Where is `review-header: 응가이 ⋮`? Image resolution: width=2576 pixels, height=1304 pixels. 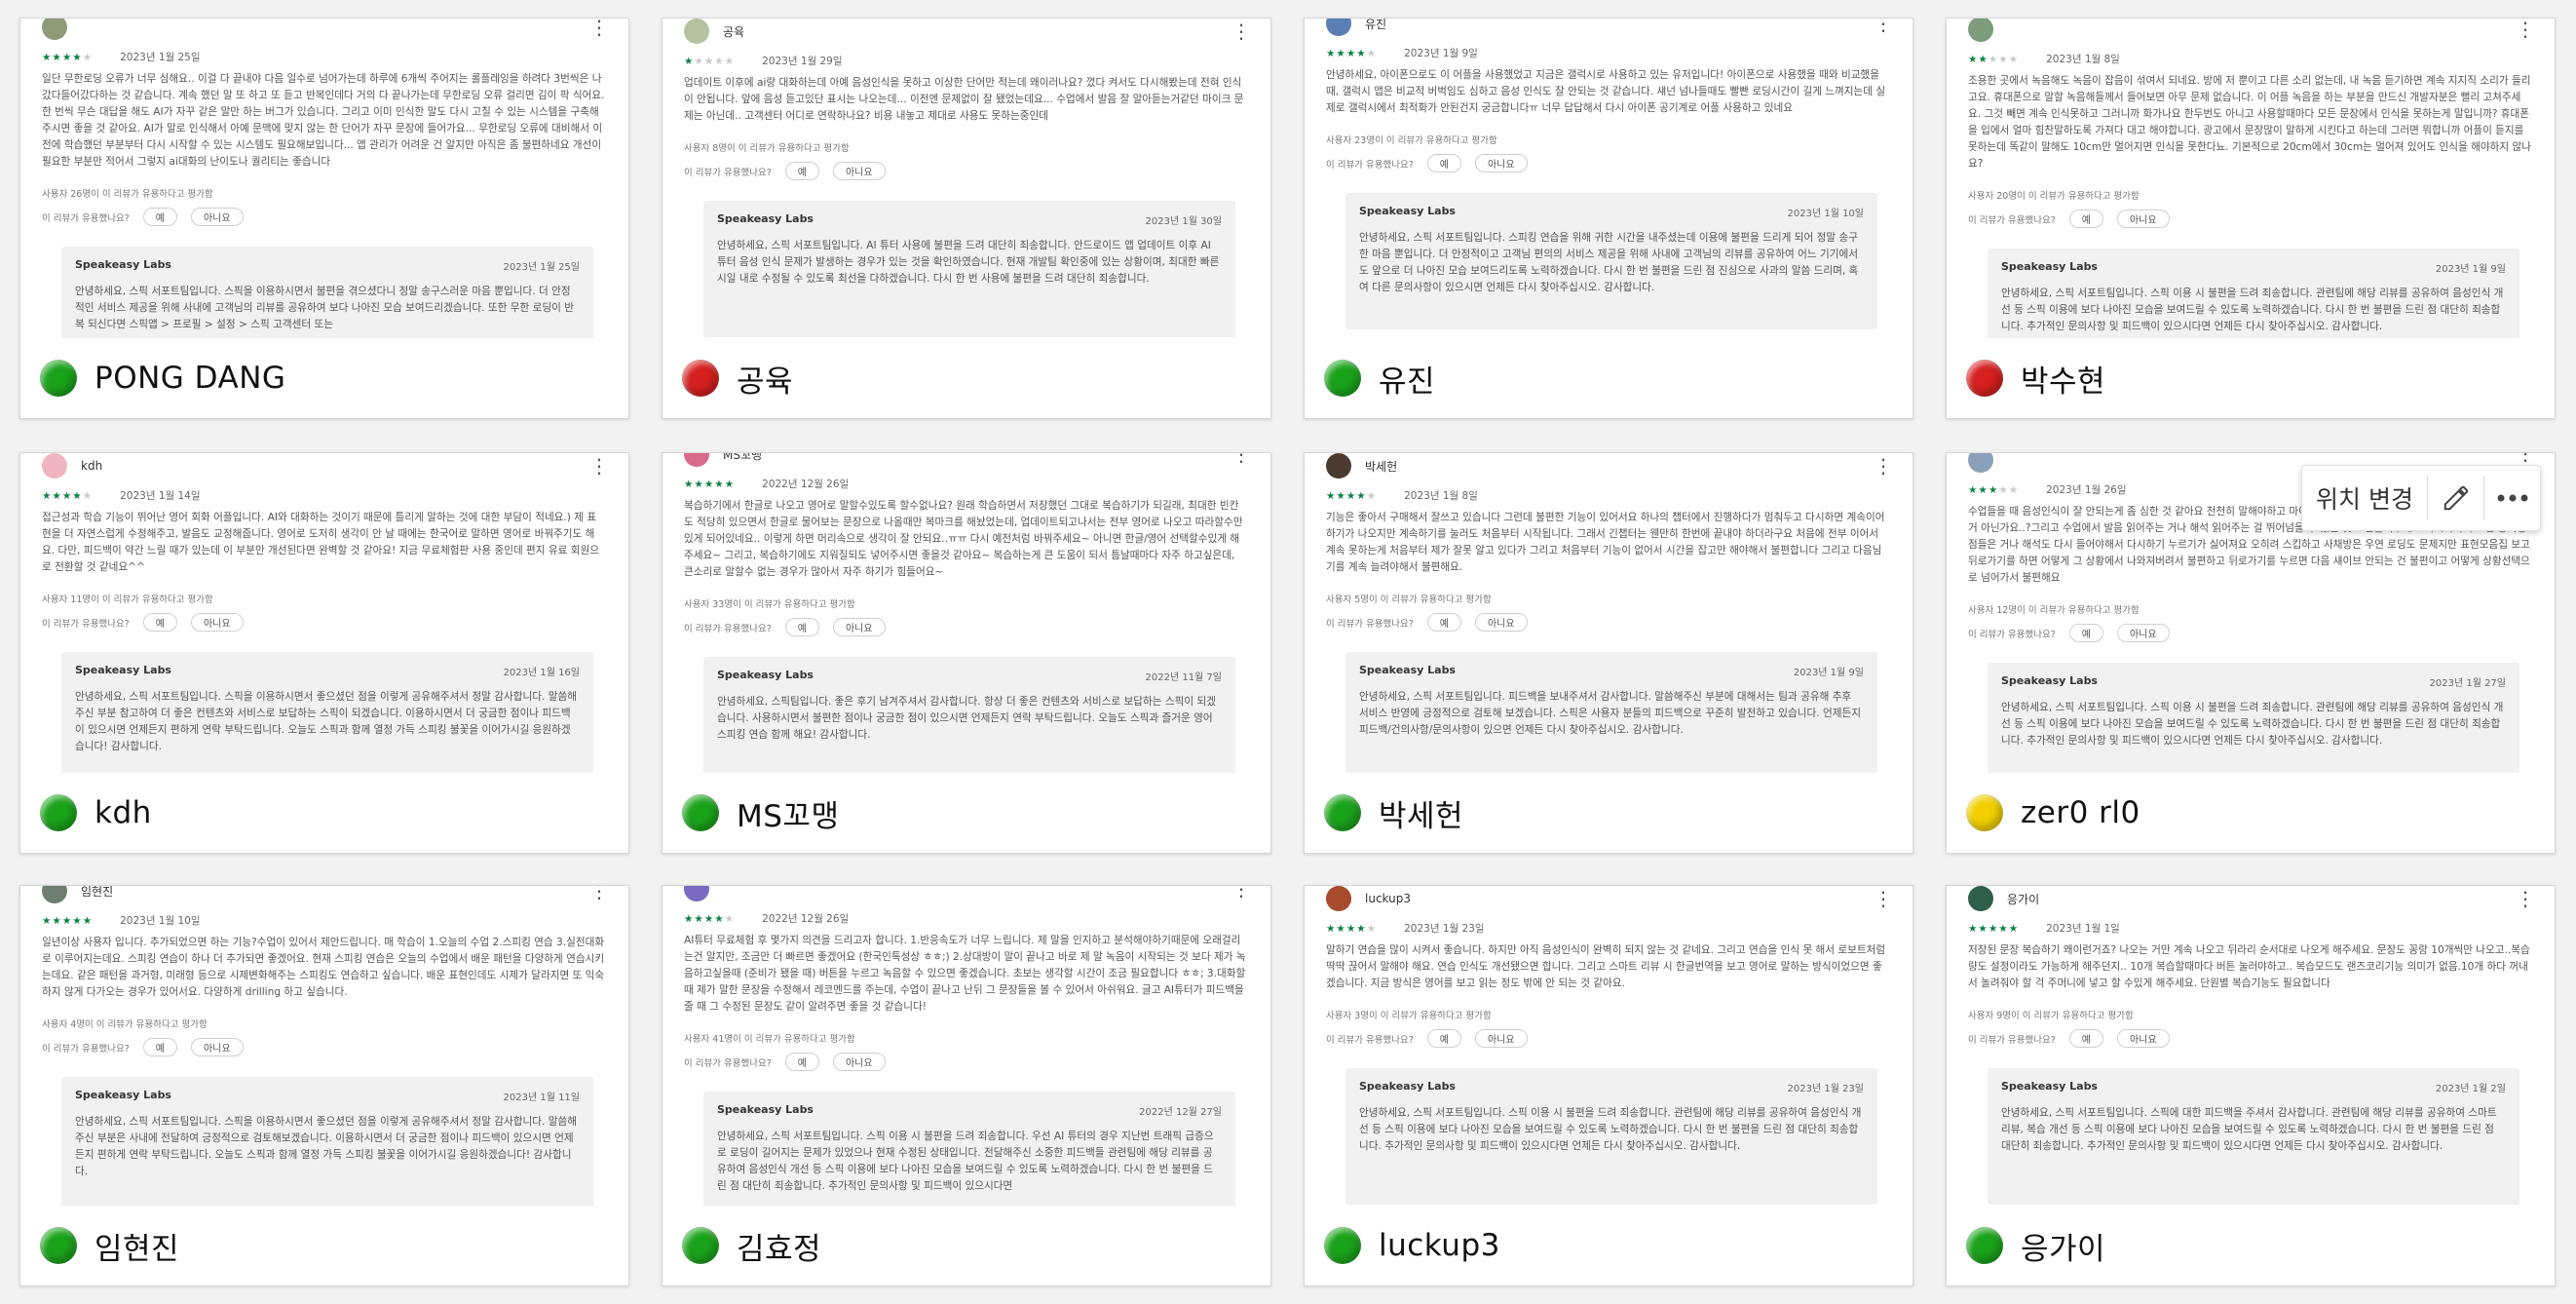 review-header: 응가이 ⋮ is located at coordinates (2251, 899).